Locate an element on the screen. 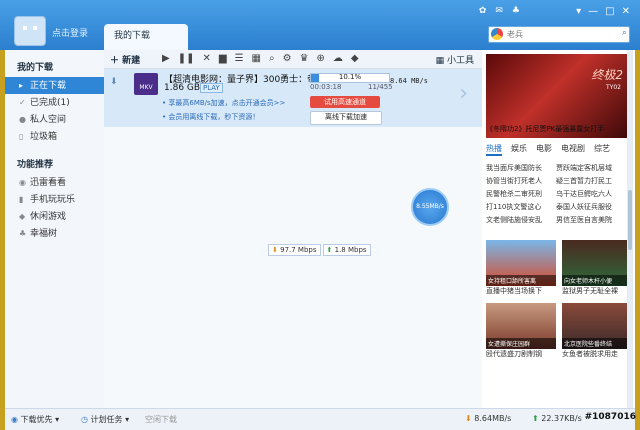  video-item: 向女老师木杆小便 监狱男子无耻全裸 is located at coordinates (597, 270).